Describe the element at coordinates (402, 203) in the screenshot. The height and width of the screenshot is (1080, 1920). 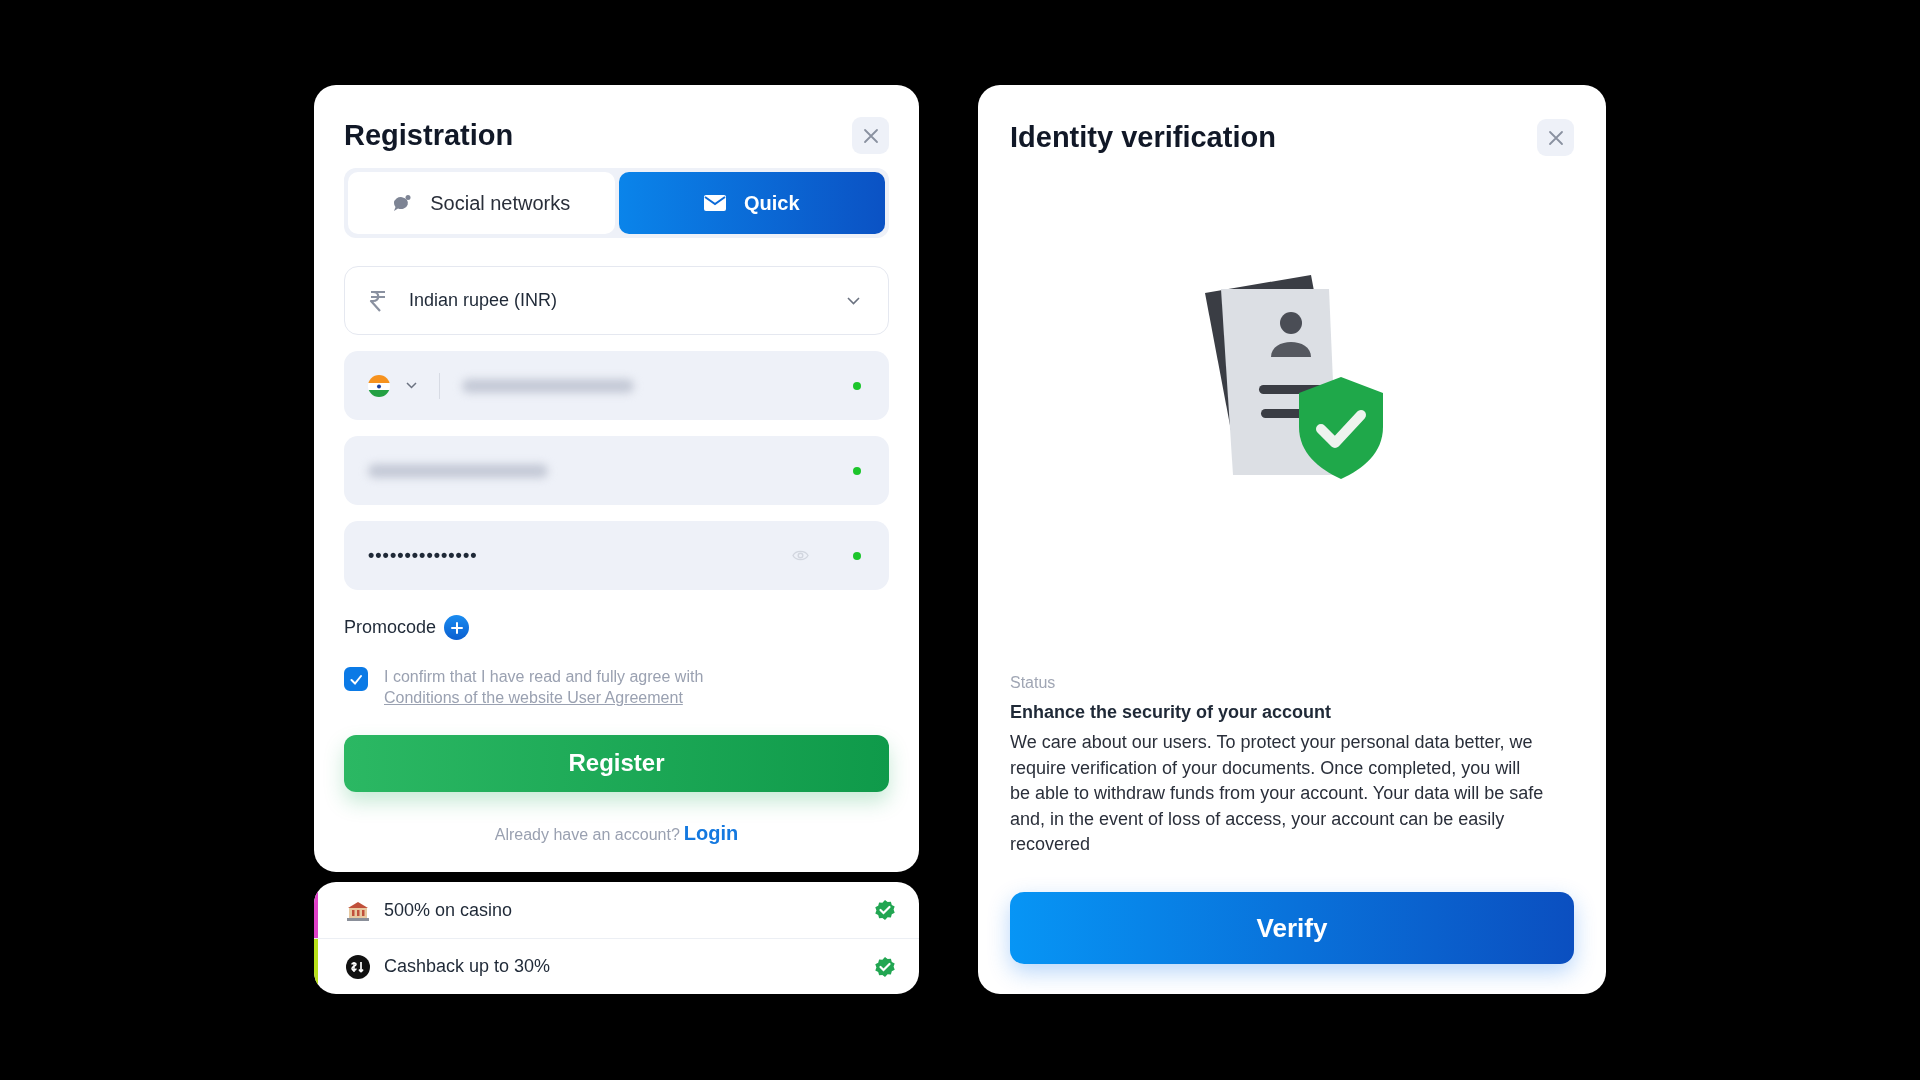
I see `chat-bubble-icon` at that location.